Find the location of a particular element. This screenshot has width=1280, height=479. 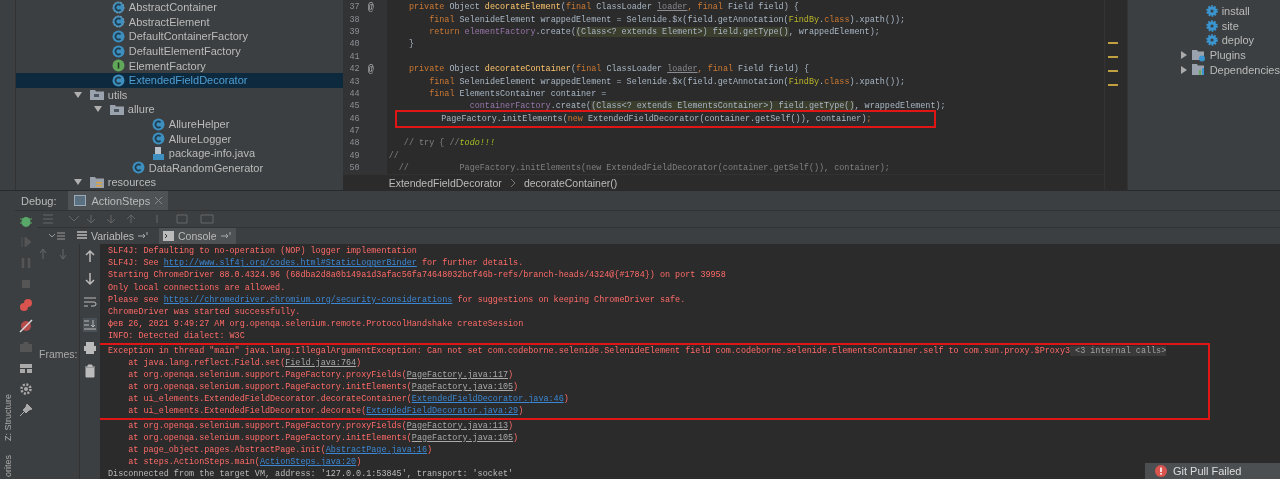

scroll-icon is located at coordinates (90, 325).